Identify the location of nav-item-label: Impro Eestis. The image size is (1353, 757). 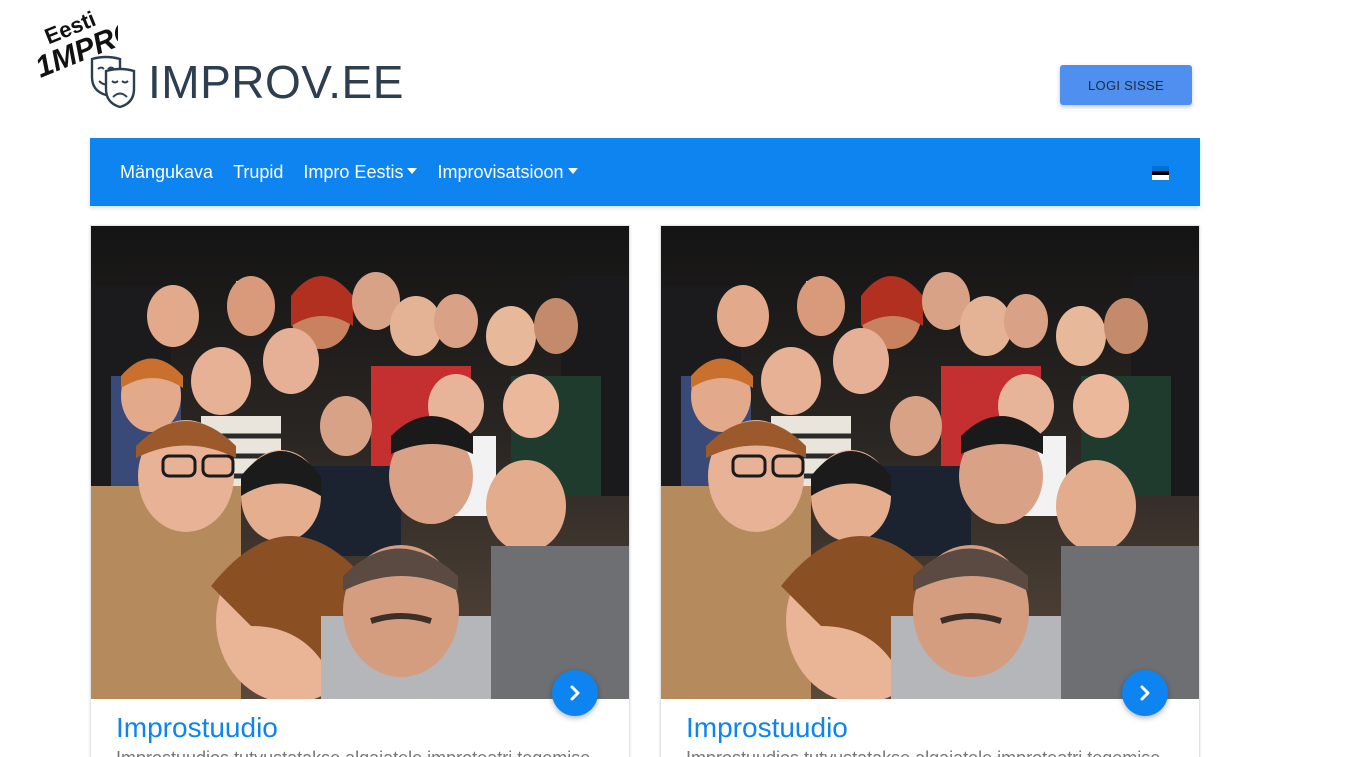
(353, 171).